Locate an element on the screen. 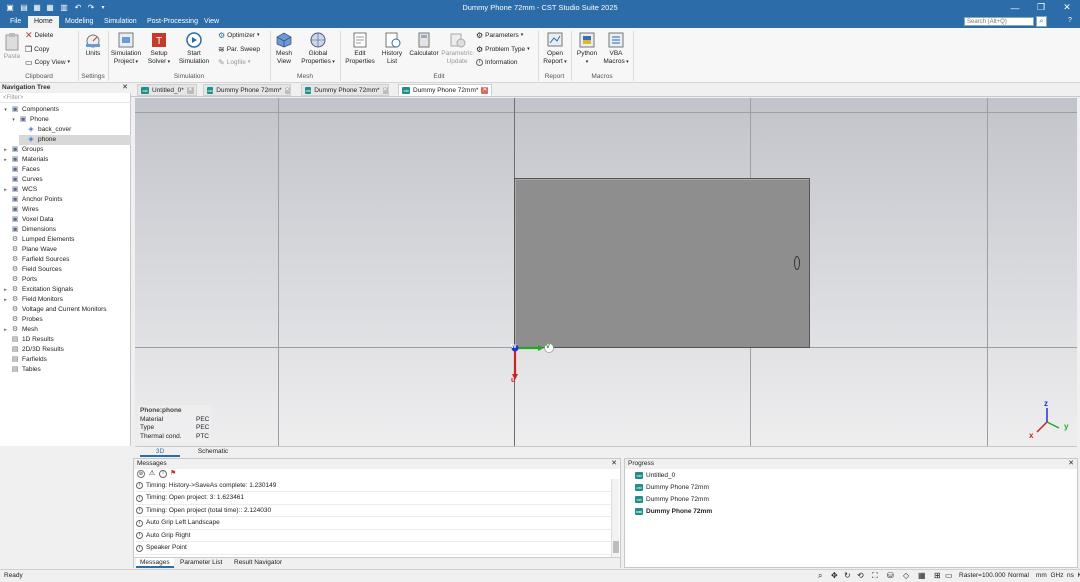 The image size is (1080, 582). tab-view: View is located at coordinates (211, 22).